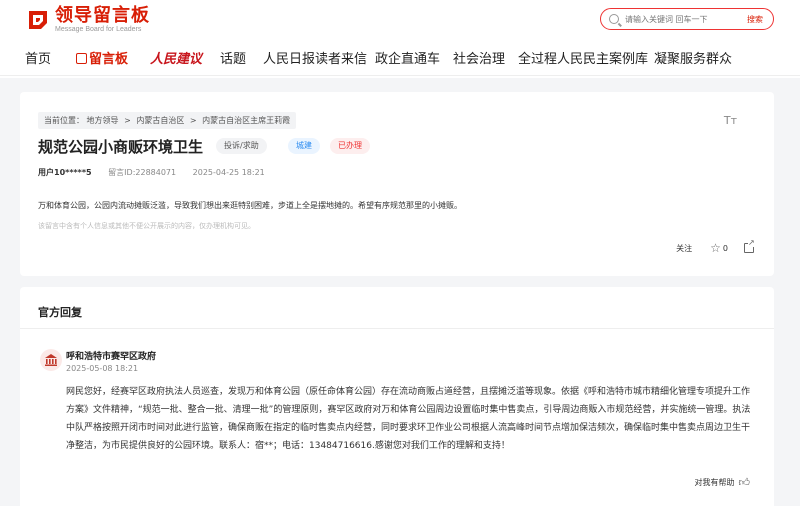 The height and width of the screenshot is (506, 800). Describe the element at coordinates (684, 248) in the screenshot. I see `follow-button: 关注` at that location.